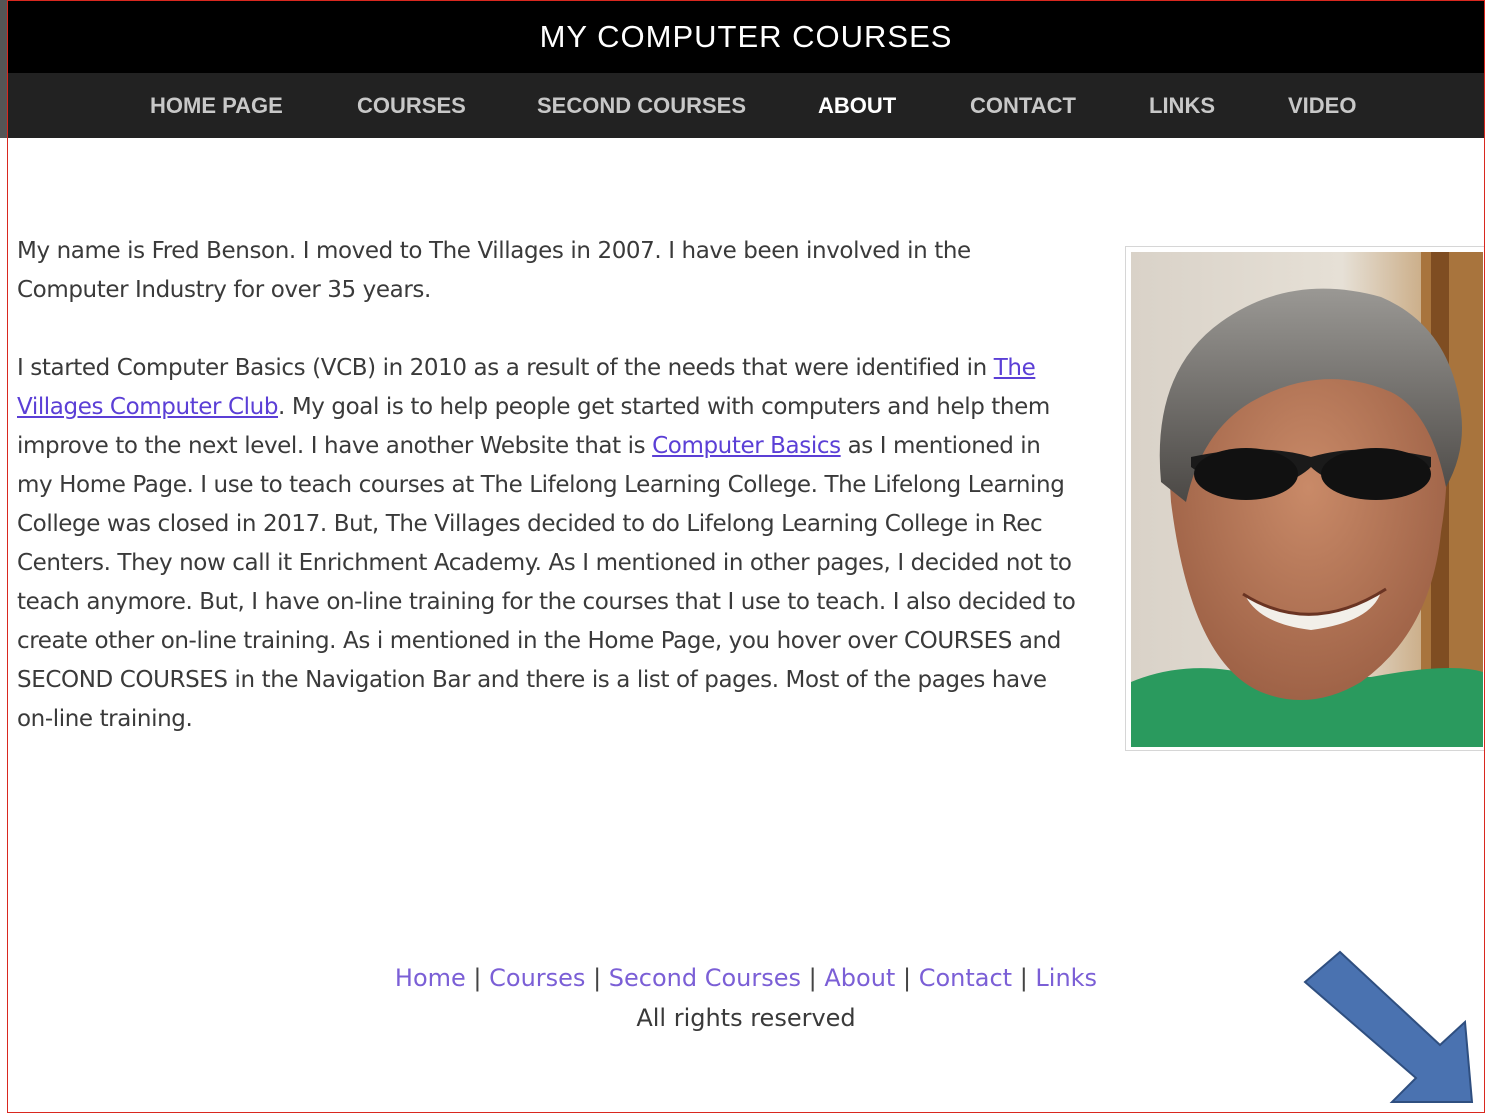  I want to click on footer-link-courses: Courses, so click(537, 978).